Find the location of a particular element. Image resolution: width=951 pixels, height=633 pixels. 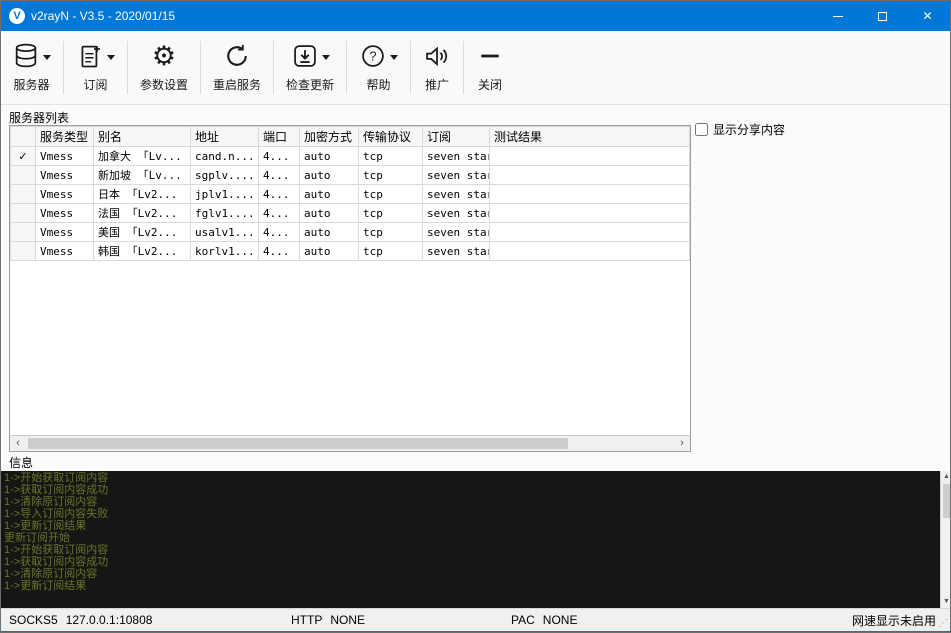

restart-icon is located at coordinates (237, 56).